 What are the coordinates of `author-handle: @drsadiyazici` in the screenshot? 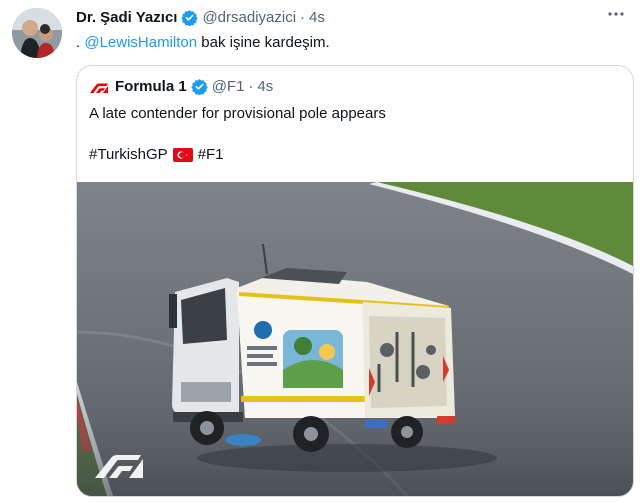 It's located at (249, 17).